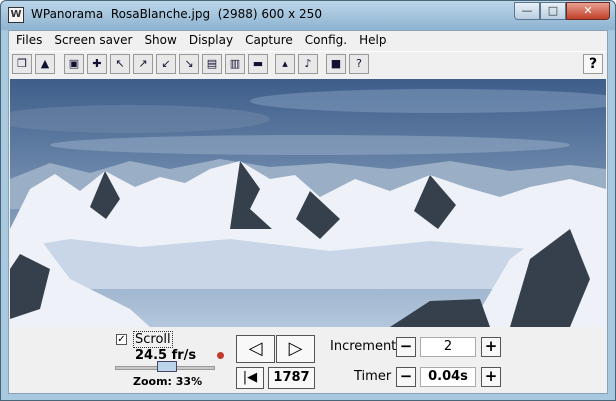 Image resolution: width=616 pixels, height=401 pixels. What do you see at coordinates (153, 339) in the screenshot?
I see `scroll-label: Scroll` at bounding box center [153, 339].